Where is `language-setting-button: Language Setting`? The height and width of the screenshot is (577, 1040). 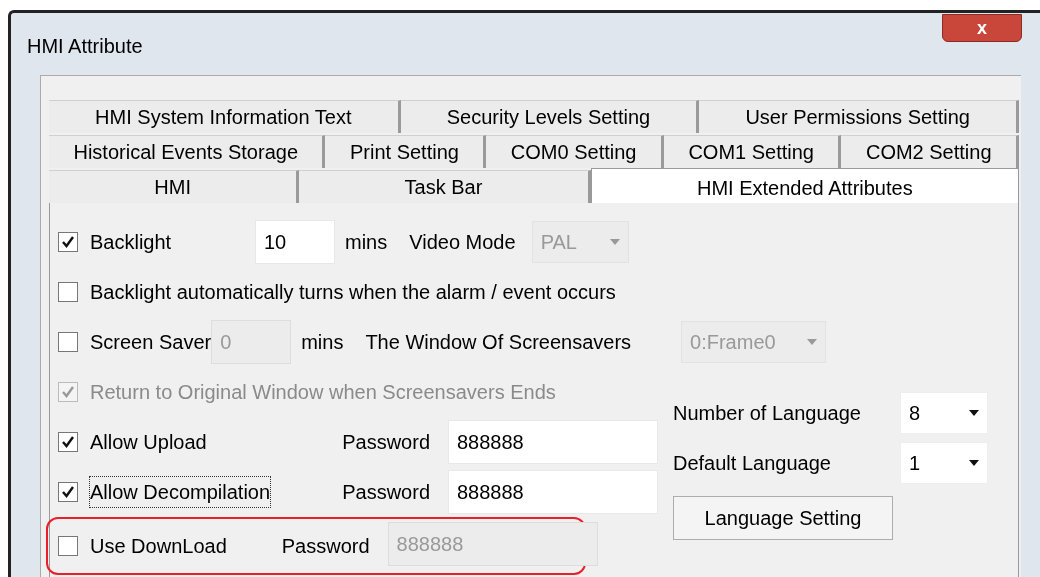
language-setting-button: Language Setting is located at coordinates (783, 518).